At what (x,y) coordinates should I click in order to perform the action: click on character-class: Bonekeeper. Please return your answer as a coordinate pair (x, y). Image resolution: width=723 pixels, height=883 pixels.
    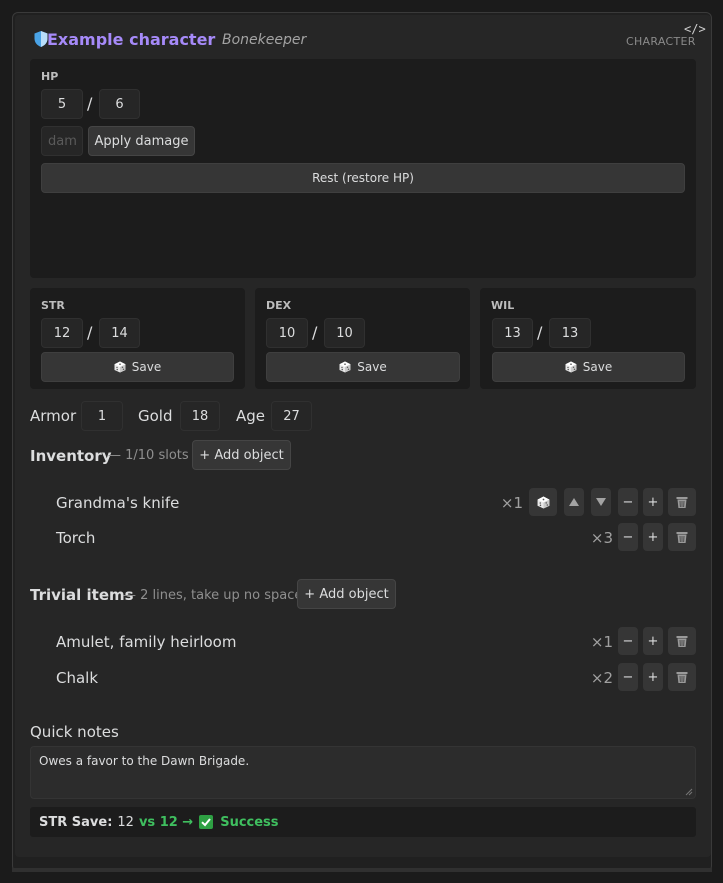
    Looking at the image, I should click on (264, 40).